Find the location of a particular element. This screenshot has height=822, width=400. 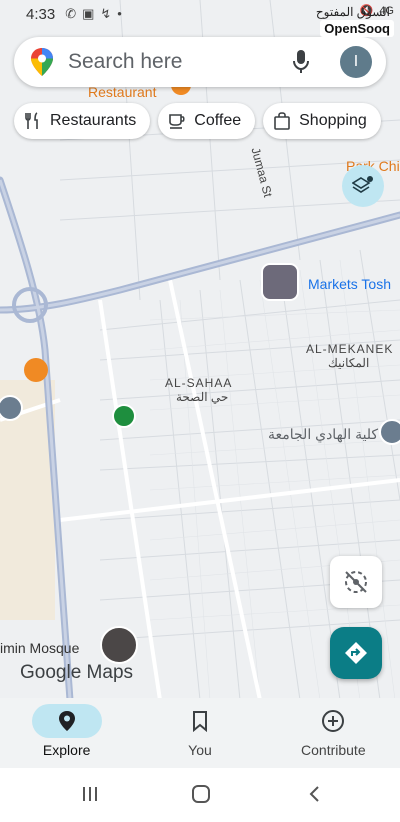

status-notification-icons: ✆▣↯• is located at coordinates (96, 13).